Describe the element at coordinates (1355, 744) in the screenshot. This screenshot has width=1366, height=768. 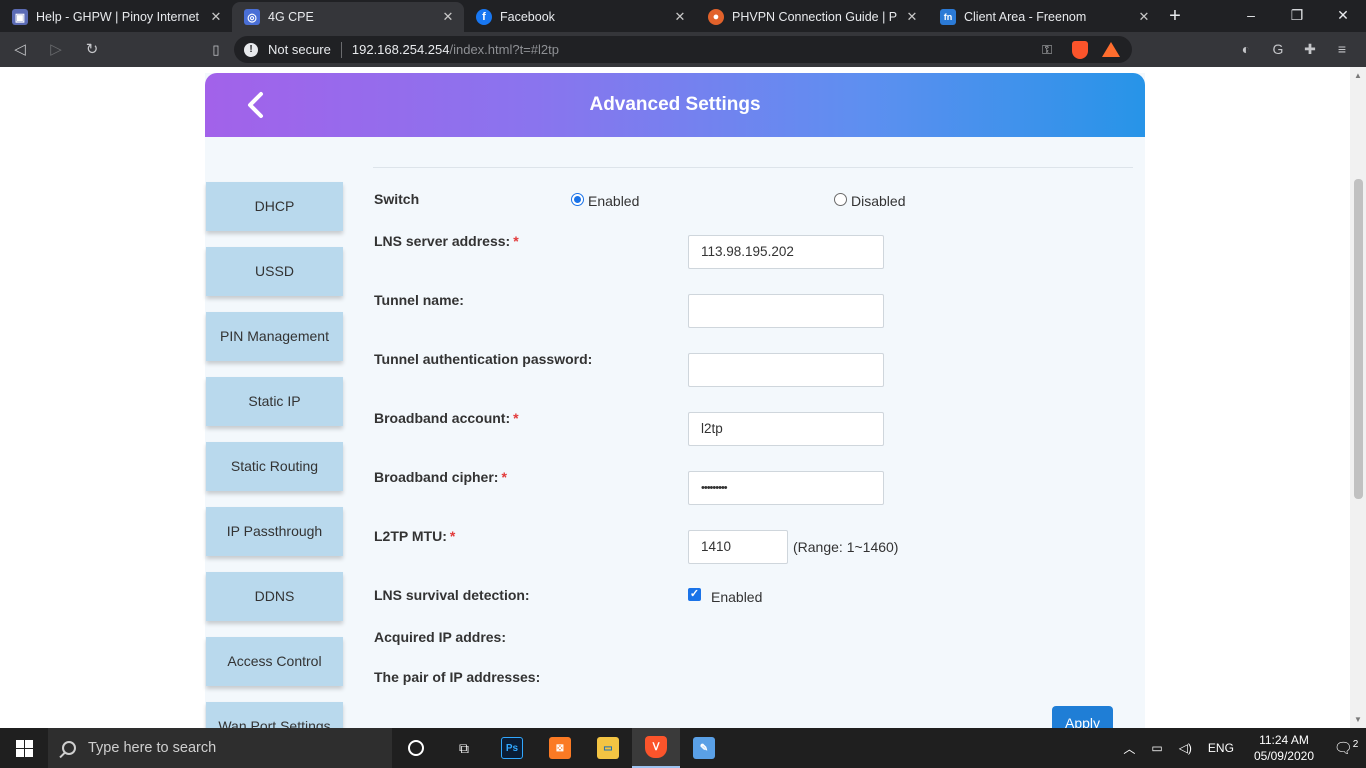
I see `notification-count: 2` at that location.